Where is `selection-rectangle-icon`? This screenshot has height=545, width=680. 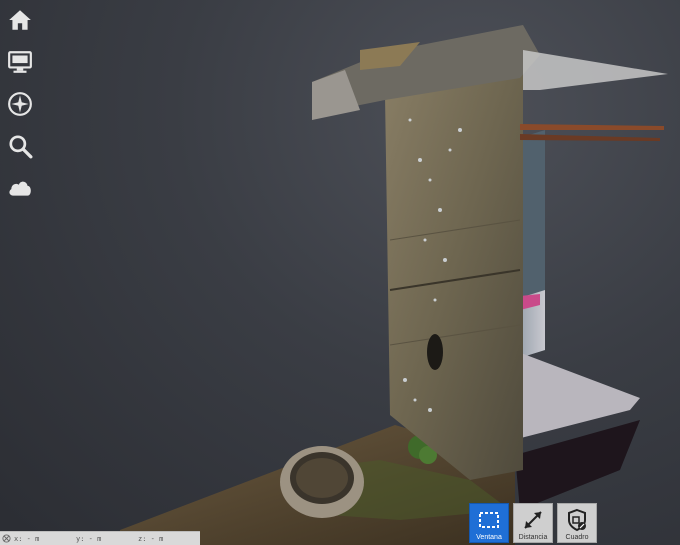
selection-rectangle-icon is located at coordinates (489, 520).